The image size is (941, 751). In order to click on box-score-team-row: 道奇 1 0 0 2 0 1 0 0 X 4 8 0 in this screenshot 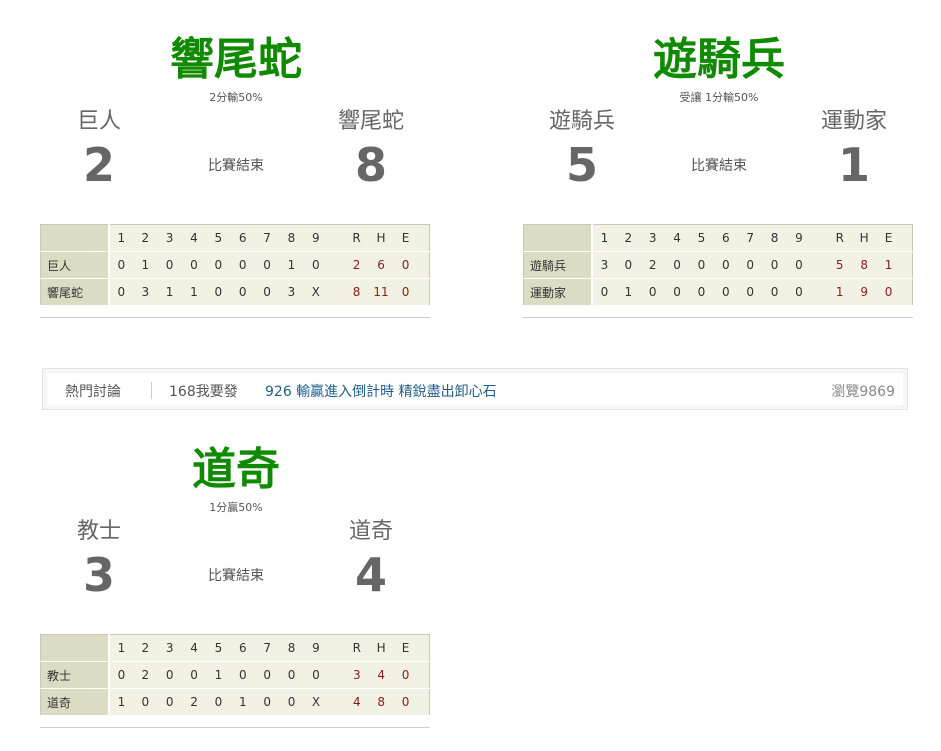, I will do `click(235, 702)`.